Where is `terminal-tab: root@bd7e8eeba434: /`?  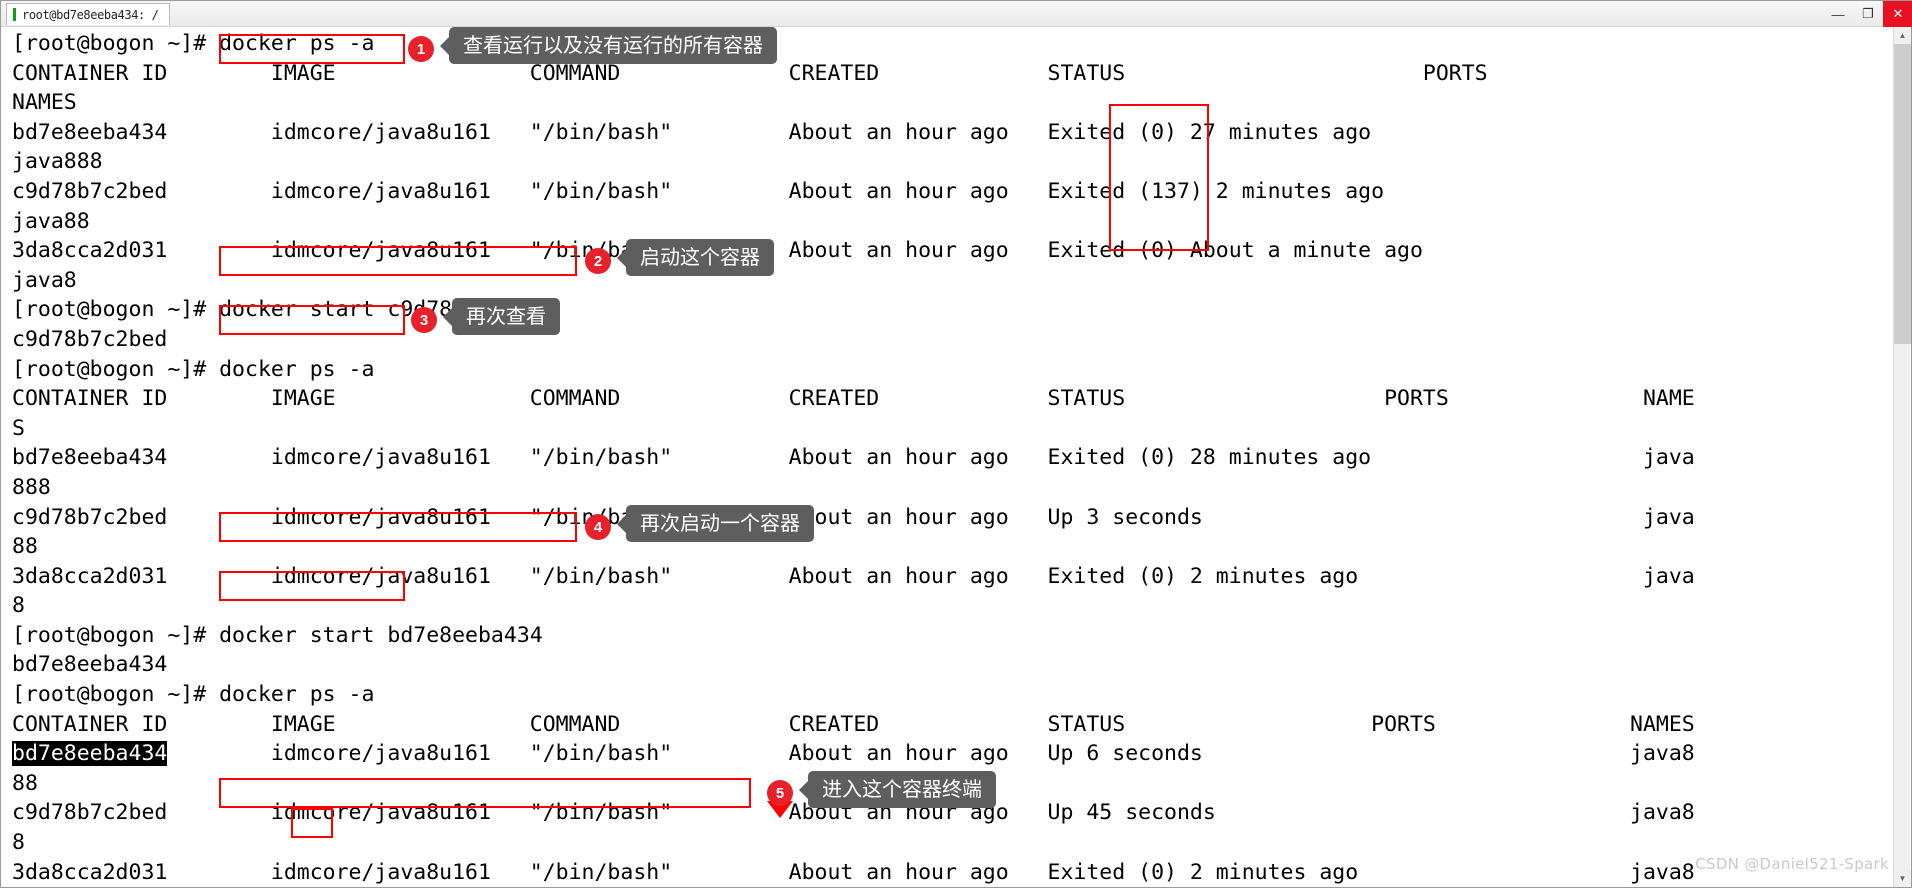
terminal-tab: root@bd7e8eeba434: / is located at coordinates (88, 14).